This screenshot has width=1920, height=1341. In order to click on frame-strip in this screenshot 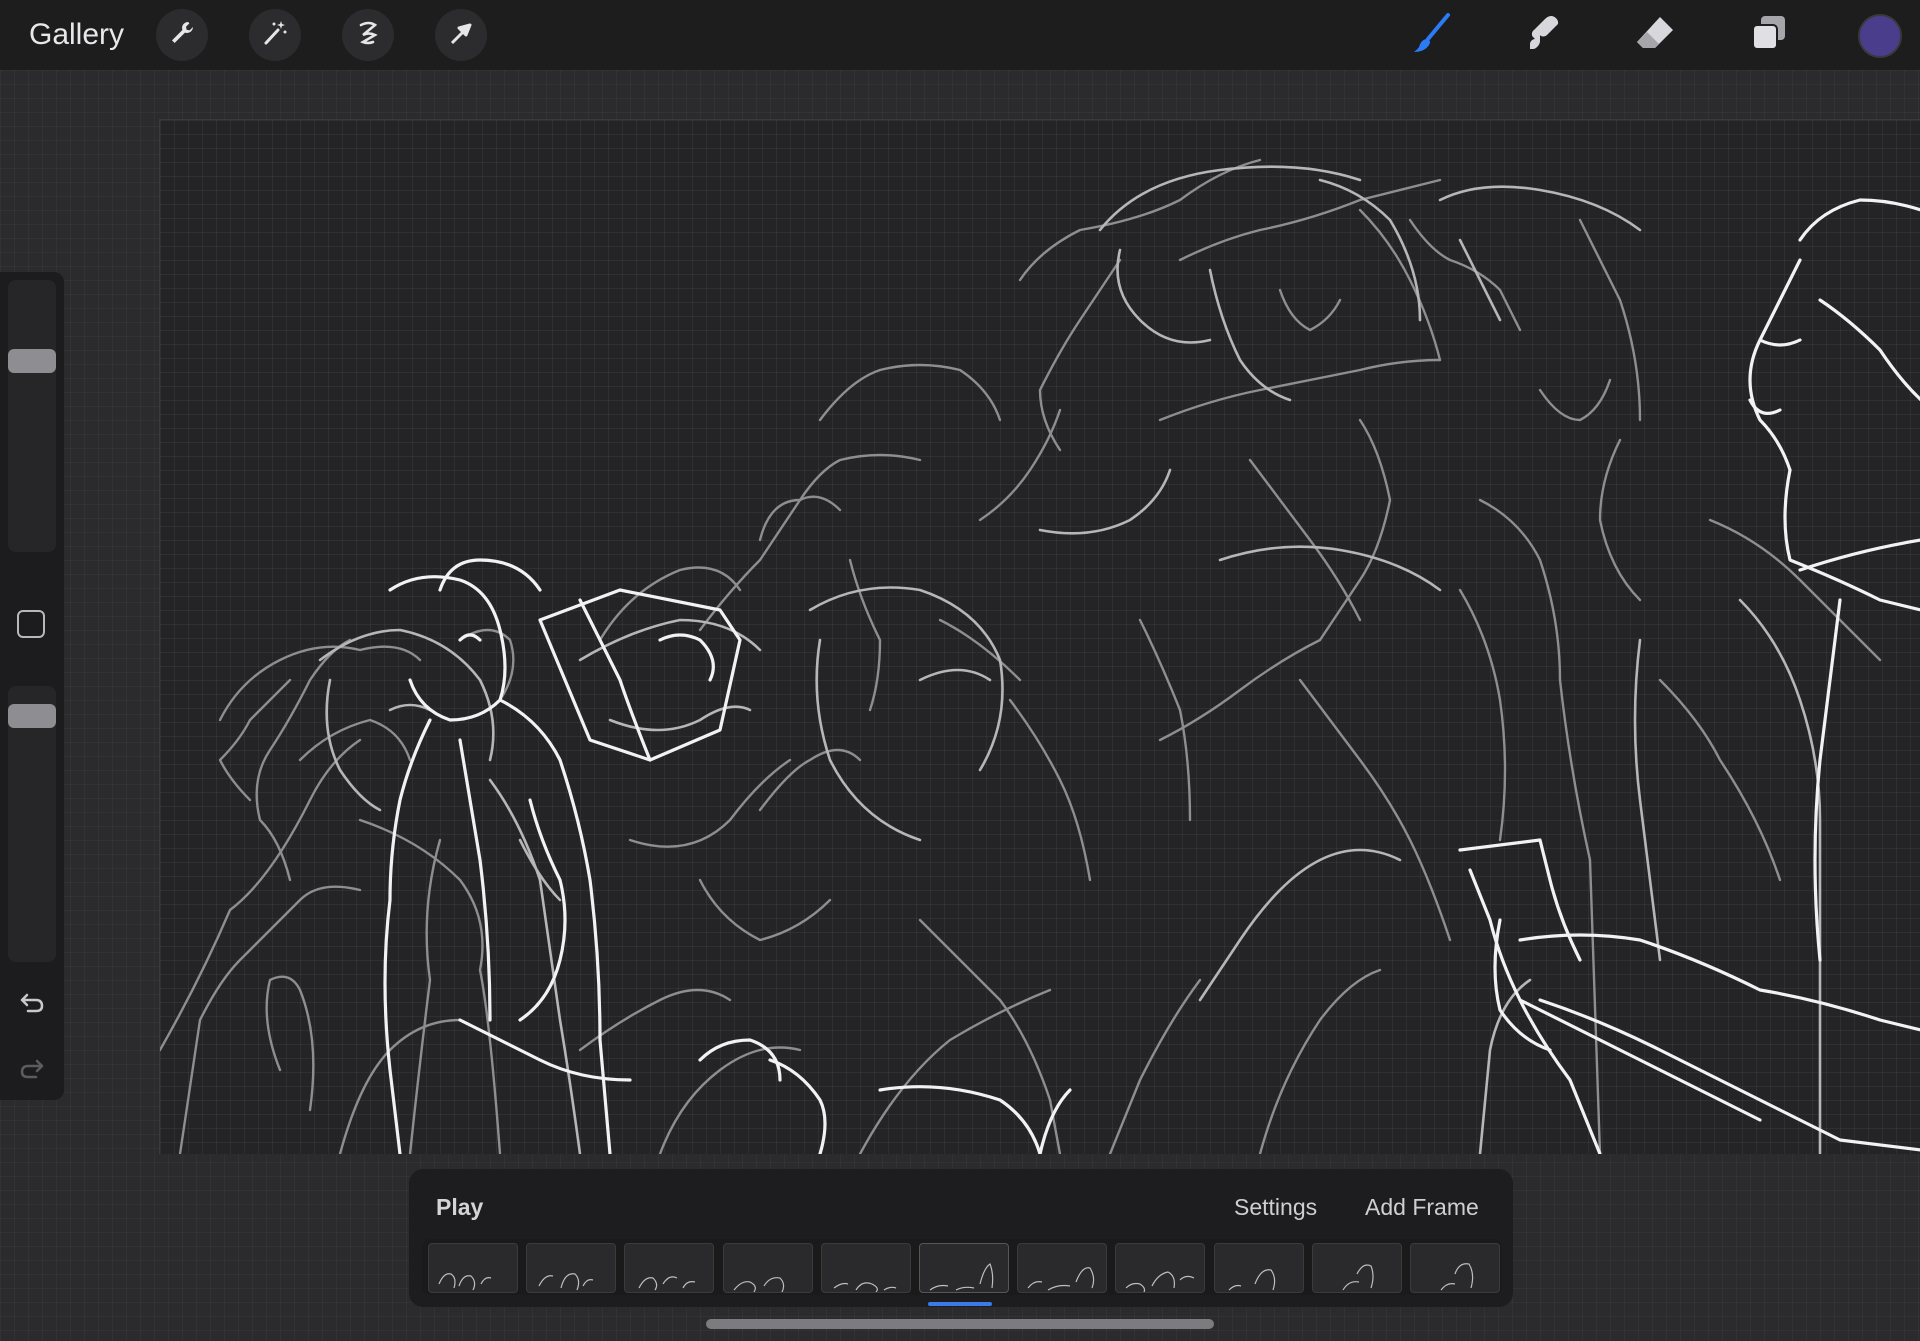, I will do `click(962, 1267)`.